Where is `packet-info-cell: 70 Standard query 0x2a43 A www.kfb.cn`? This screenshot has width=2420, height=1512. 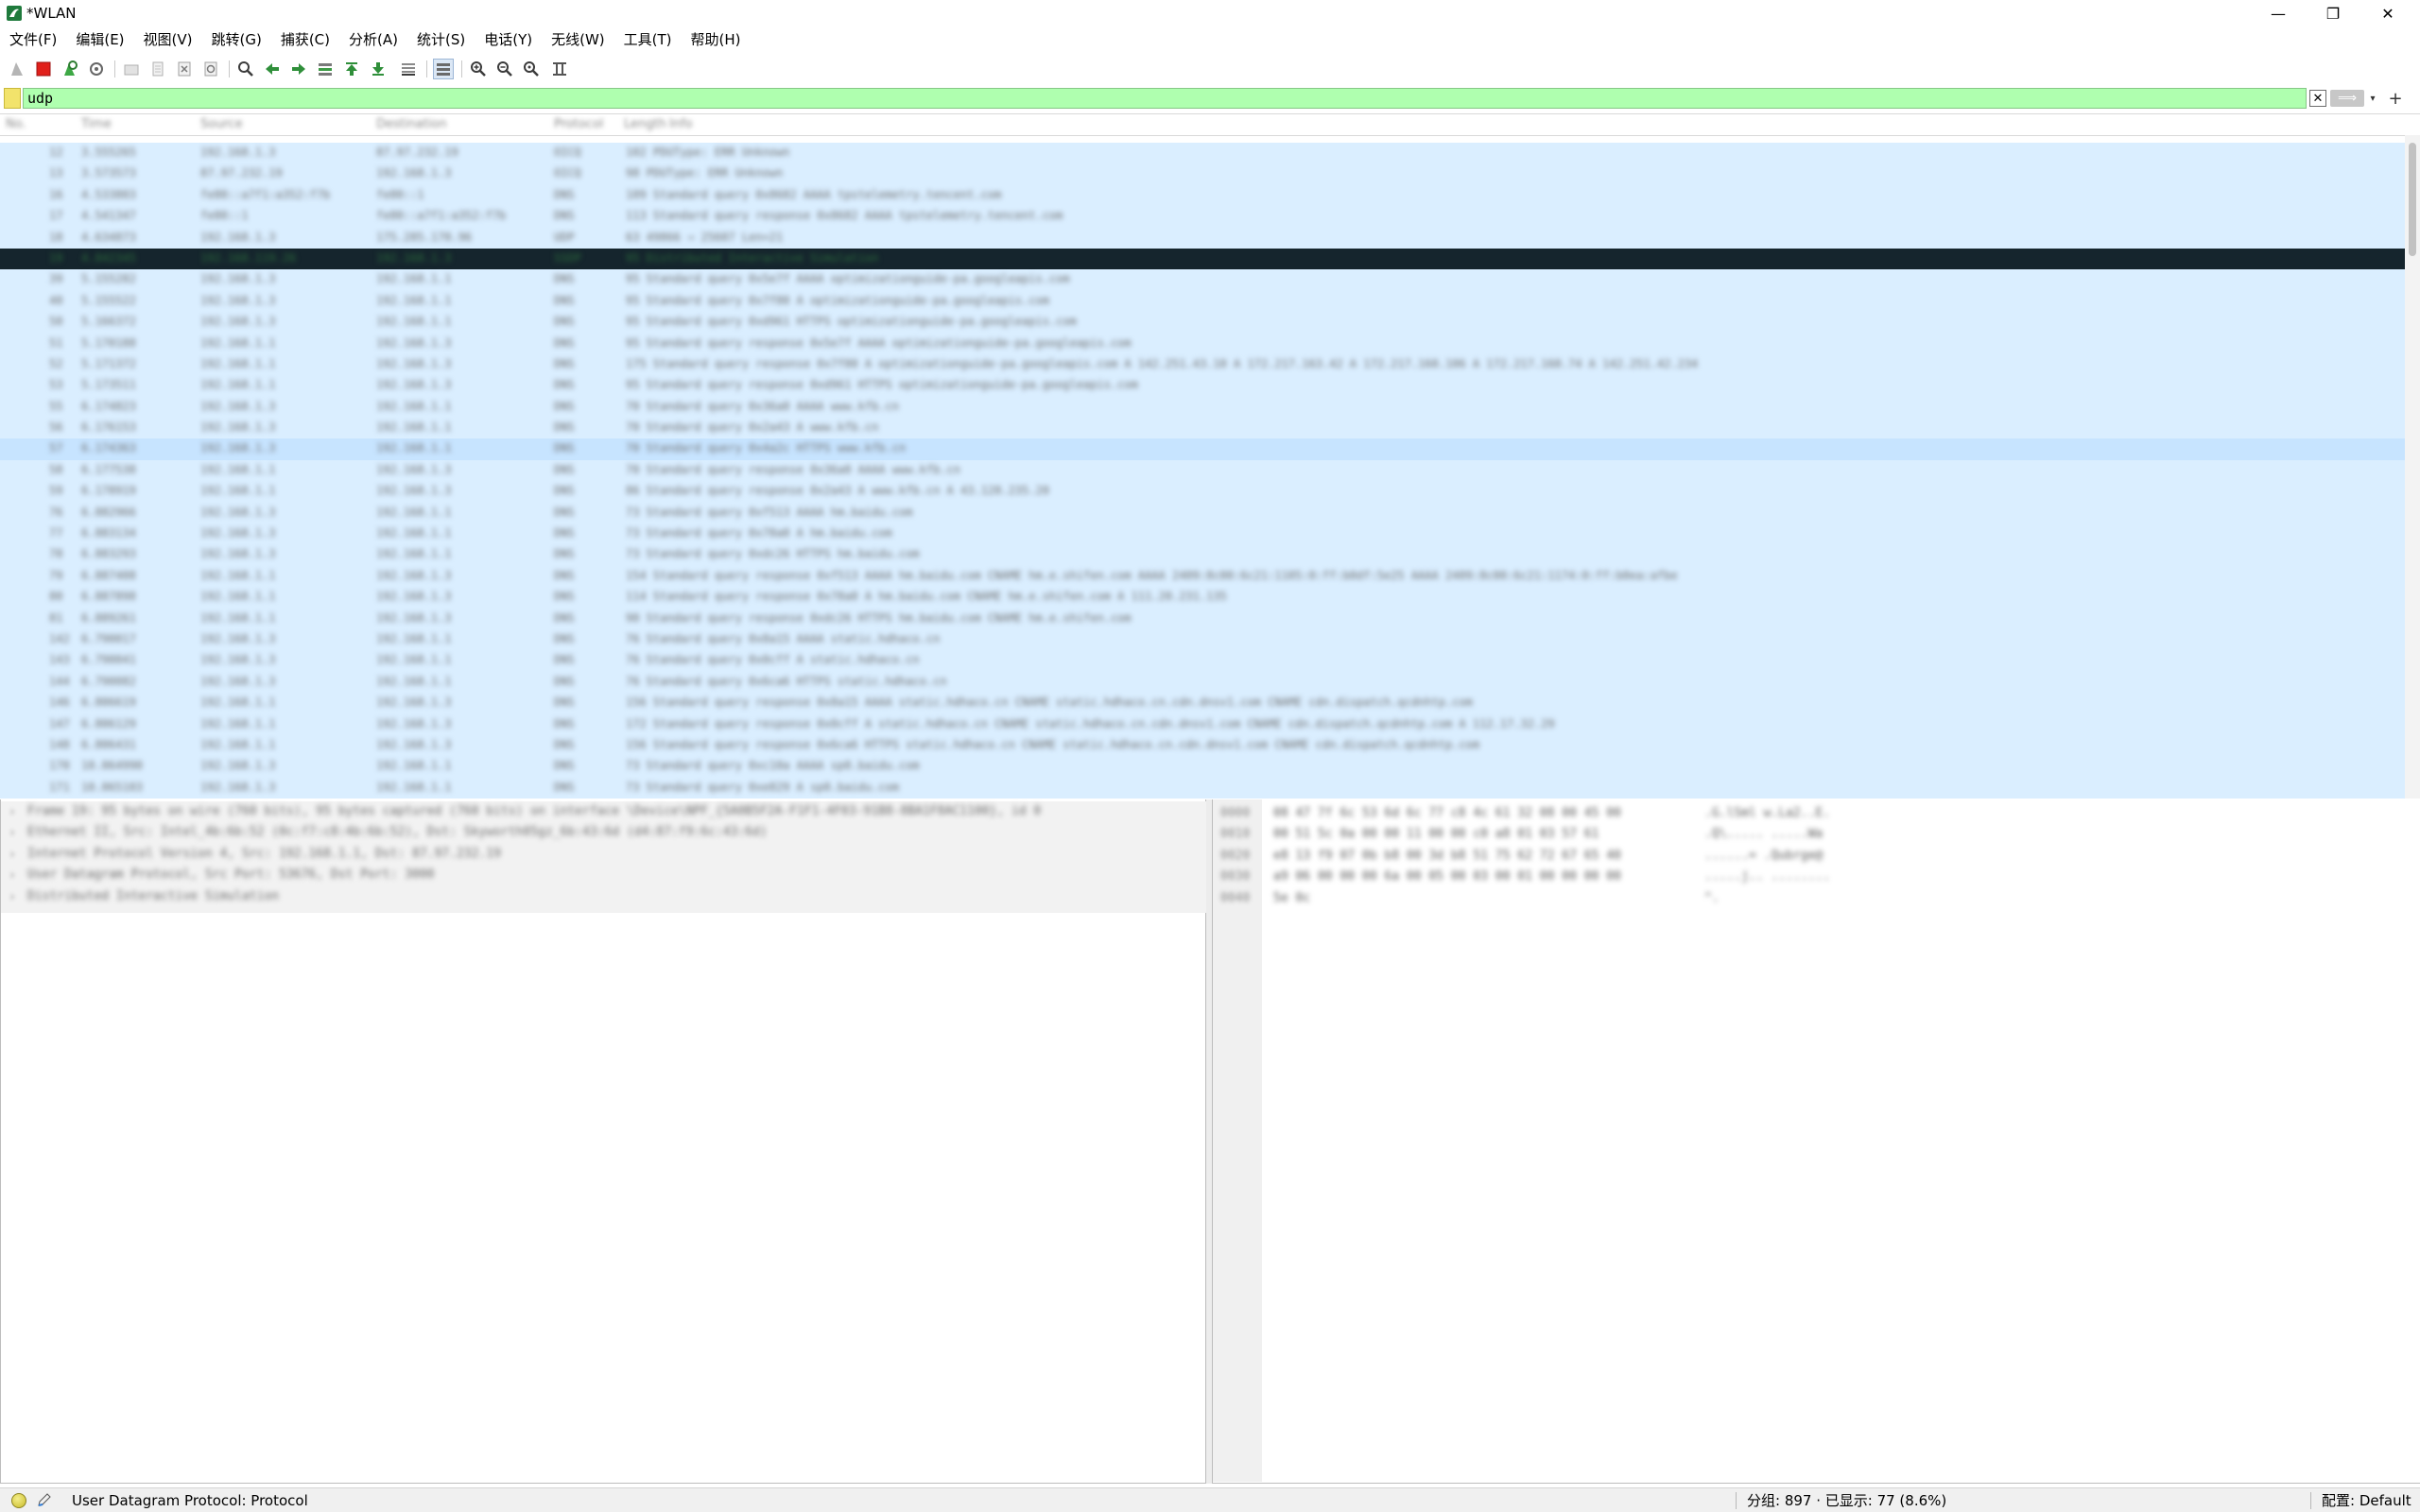 packet-info-cell: 70 Standard query 0x2a43 A www.kfb.cn is located at coordinates (753, 428).